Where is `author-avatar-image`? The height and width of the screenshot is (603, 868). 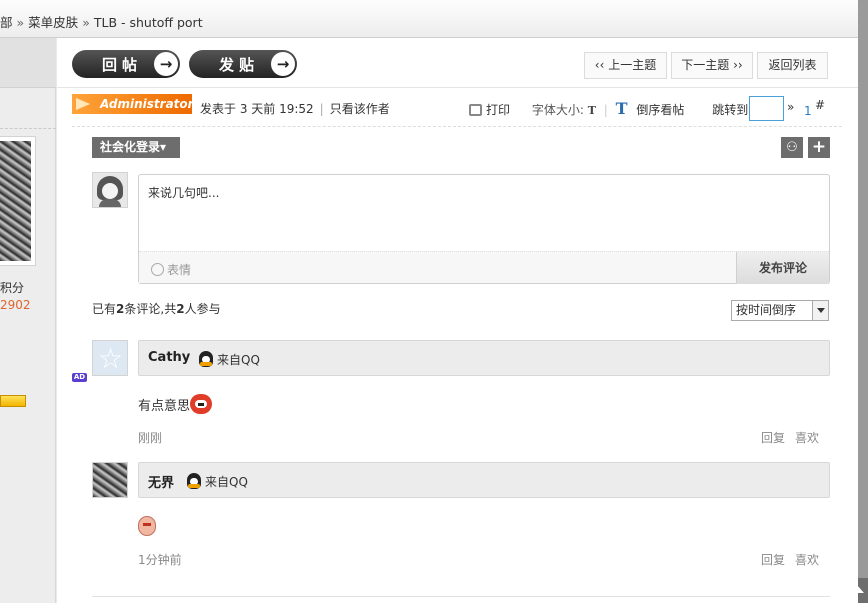
author-avatar-image is located at coordinates (15, 201).